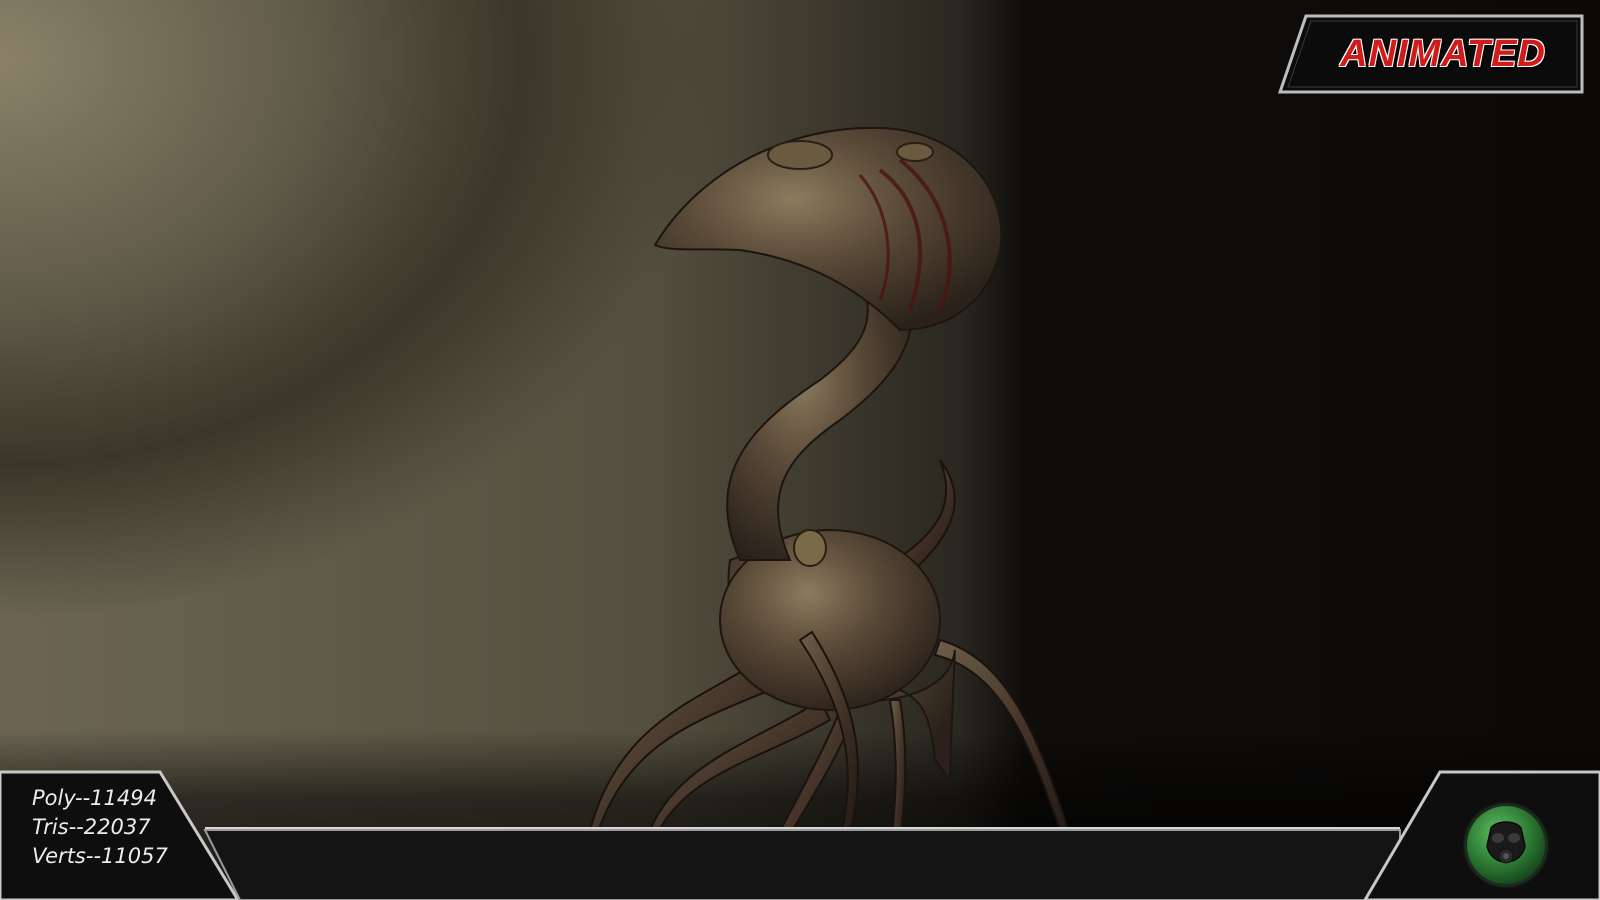  I want to click on mesh-stats: Poly--11494 Tris--22037 Verts--11057, so click(112, 827).